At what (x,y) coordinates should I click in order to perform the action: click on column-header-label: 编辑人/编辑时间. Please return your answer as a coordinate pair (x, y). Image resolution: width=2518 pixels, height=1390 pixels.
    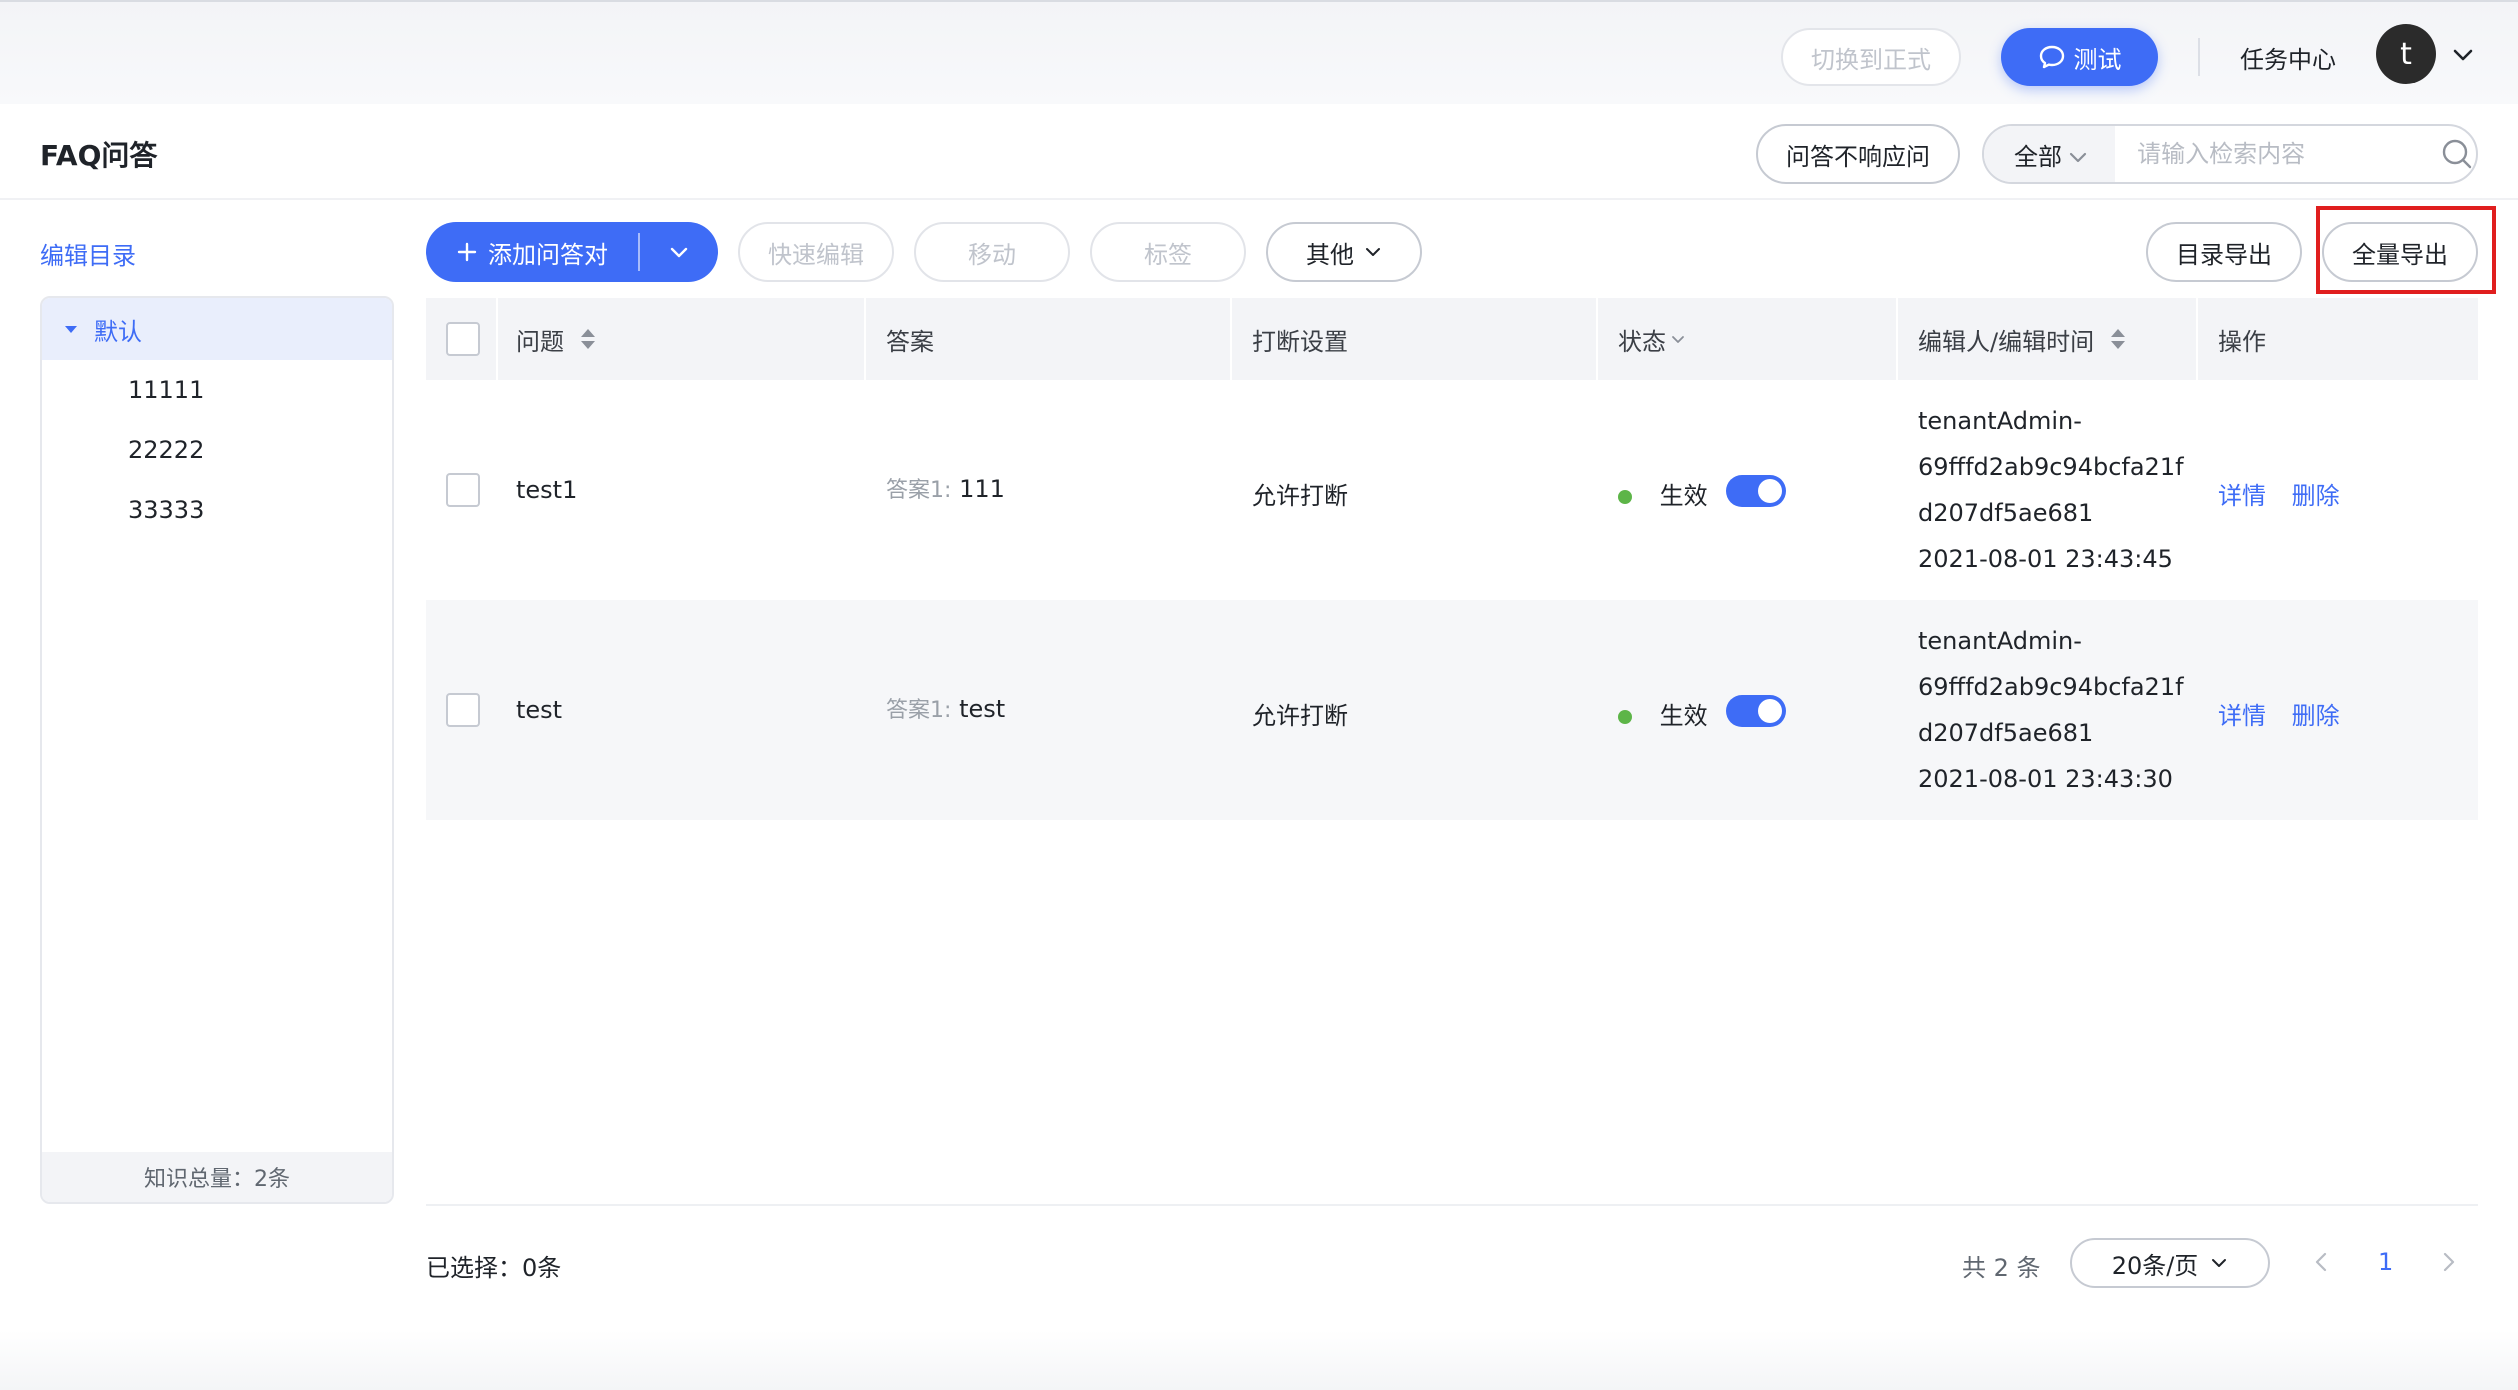
    Looking at the image, I should click on (2006, 341).